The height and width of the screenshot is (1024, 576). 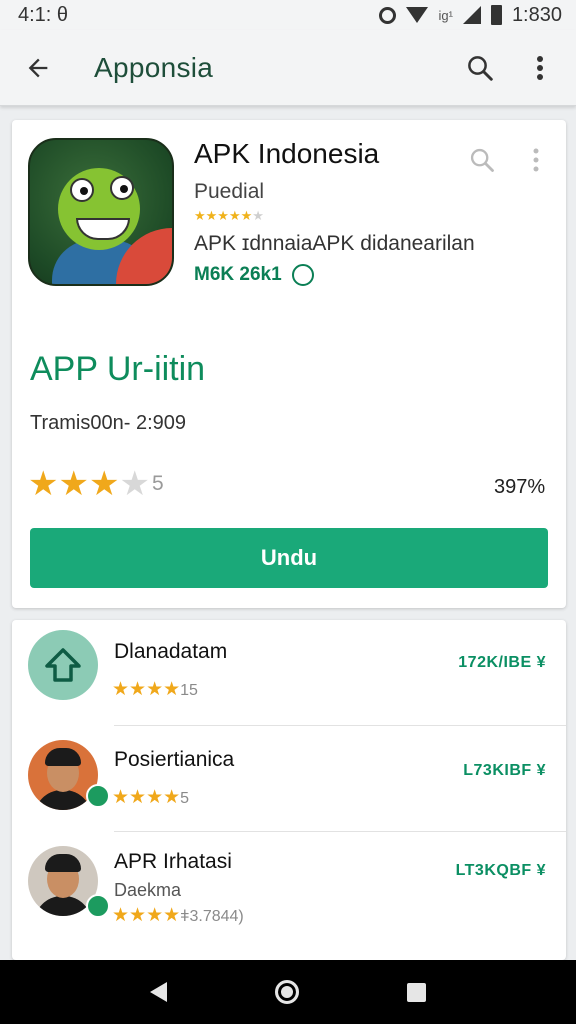 I want to click on card-search-icon, so click(x=482, y=160).